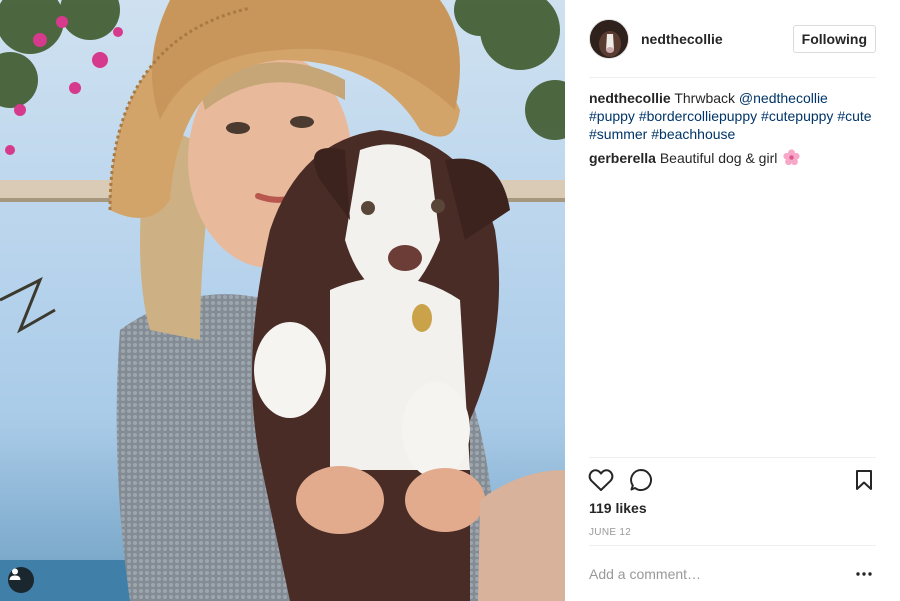 This screenshot has width=900, height=601. I want to click on user-tag-icon, so click(15, 574).